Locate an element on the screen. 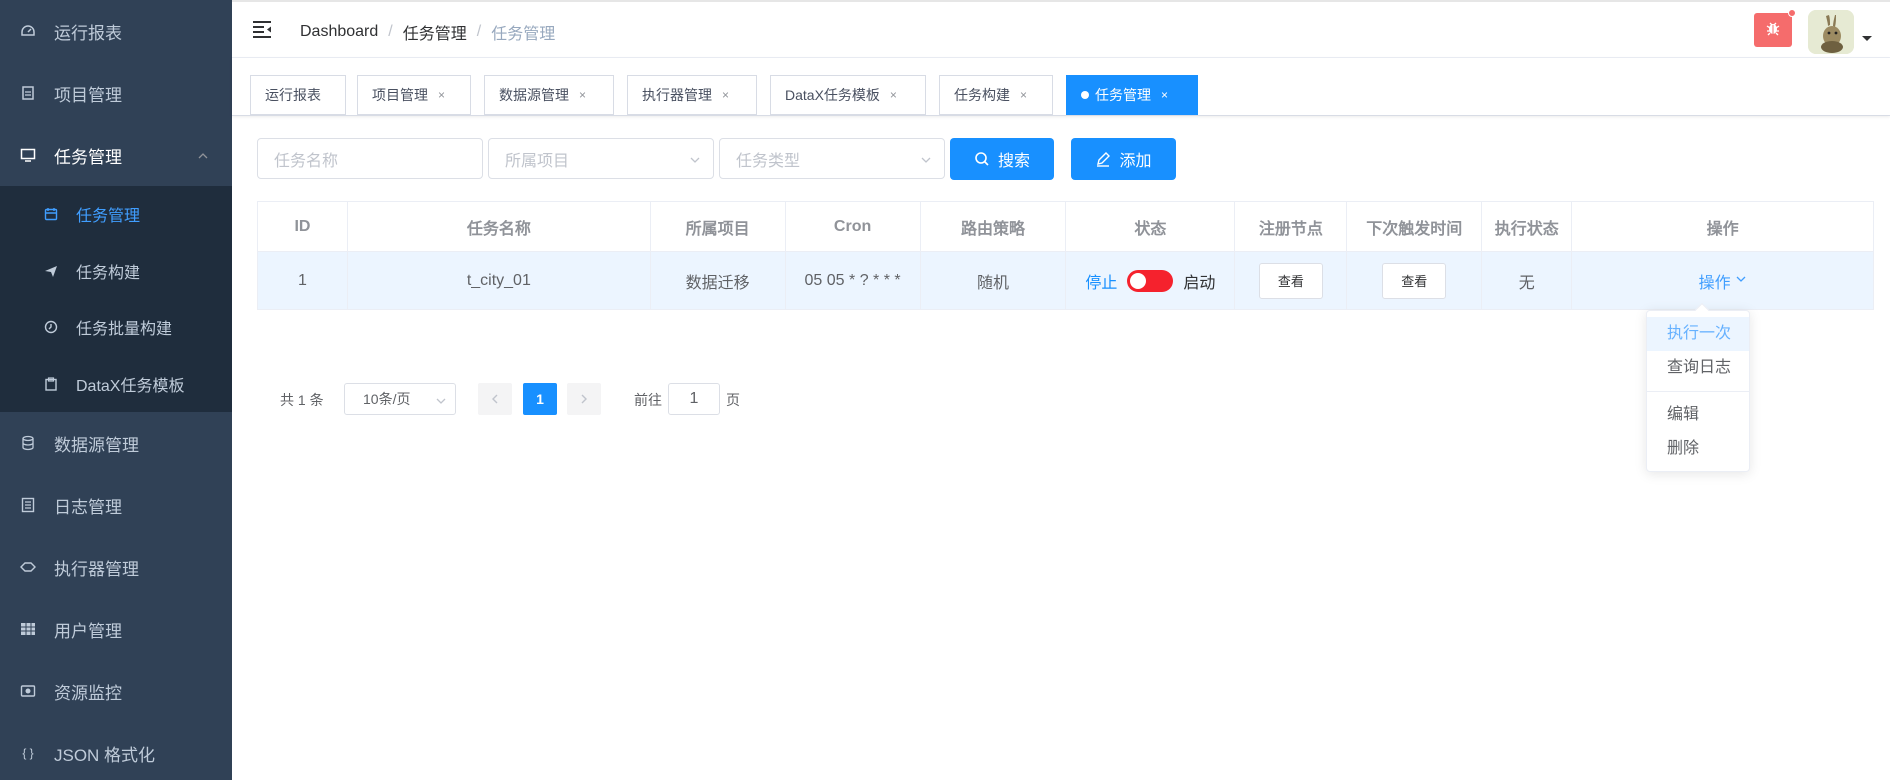 The width and height of the screenshot is (1890, 780). caret-down-icon is located at coordinates (1867, 38).